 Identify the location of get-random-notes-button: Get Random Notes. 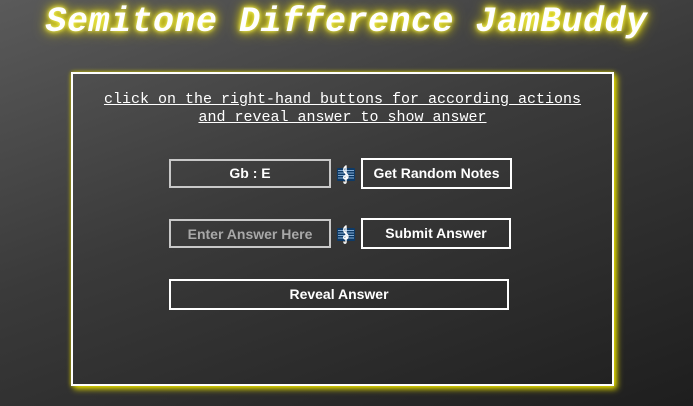
(436, 173).